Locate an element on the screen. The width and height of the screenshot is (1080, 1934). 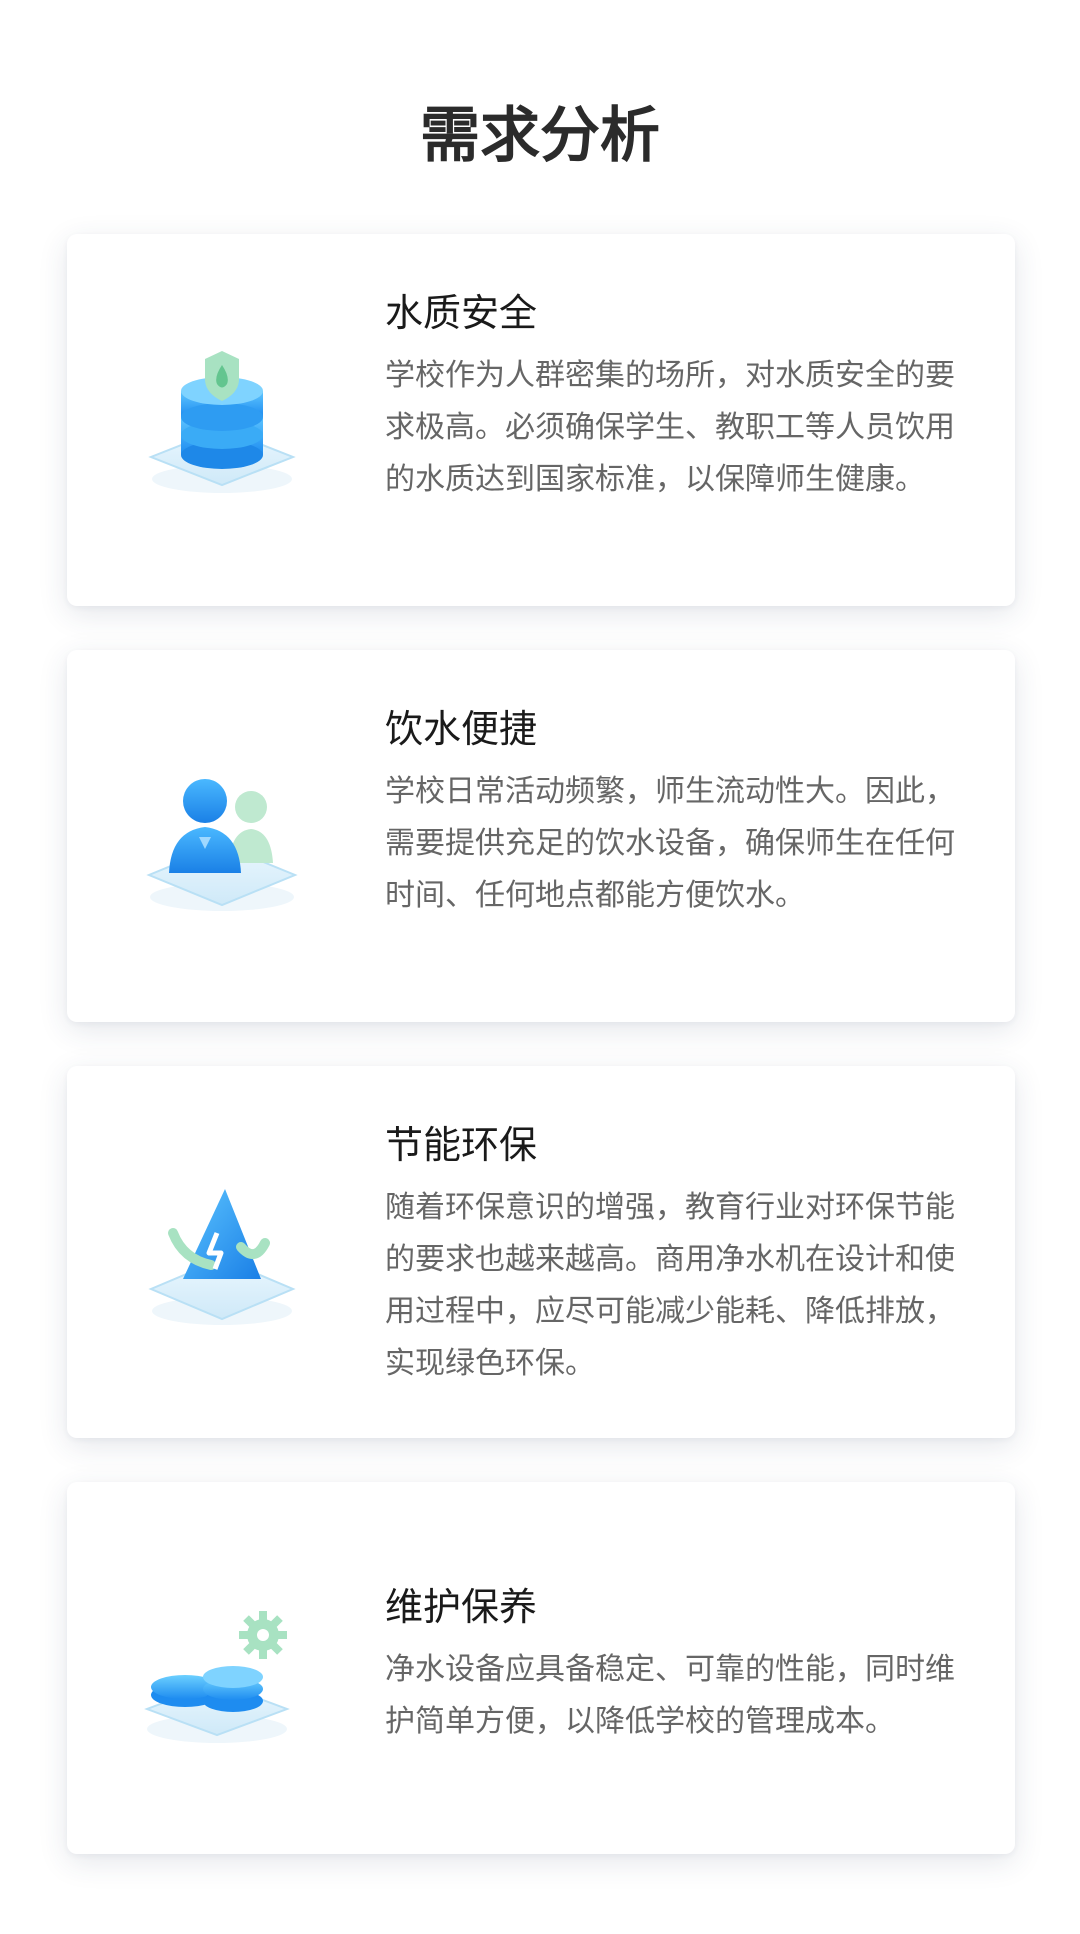
water-quality-shield-icon is located at coordinates (222, 418).